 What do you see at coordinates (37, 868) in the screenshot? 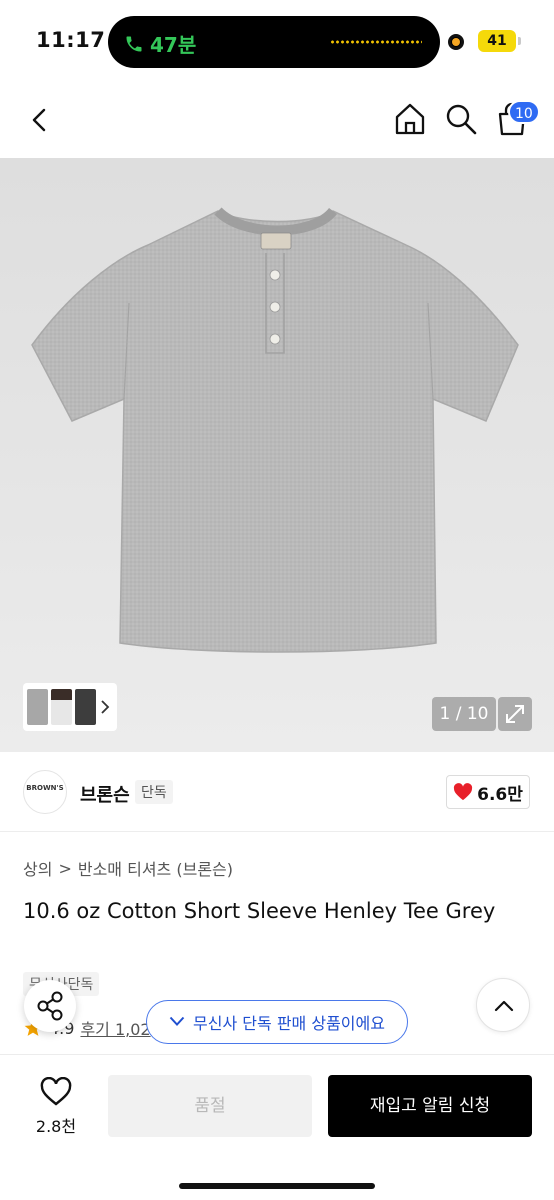
I see `breadcrumb-category: 상의` at bounding box center [37, 868].